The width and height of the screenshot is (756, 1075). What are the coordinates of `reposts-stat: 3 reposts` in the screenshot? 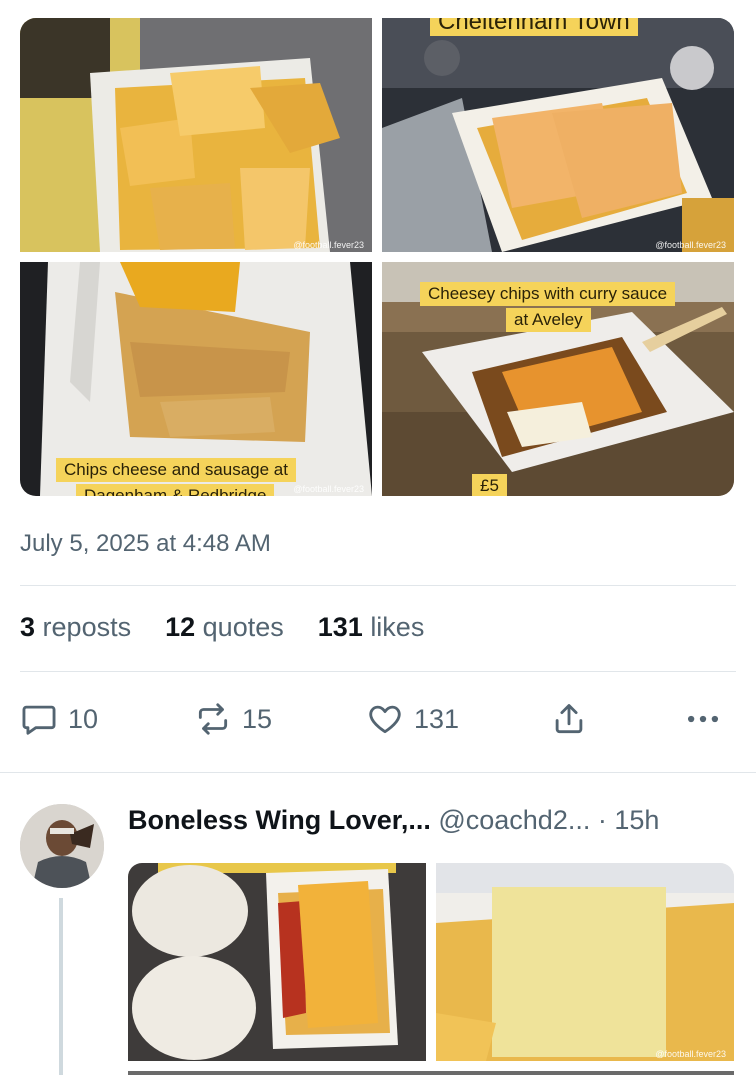 It's located at (75, 627).